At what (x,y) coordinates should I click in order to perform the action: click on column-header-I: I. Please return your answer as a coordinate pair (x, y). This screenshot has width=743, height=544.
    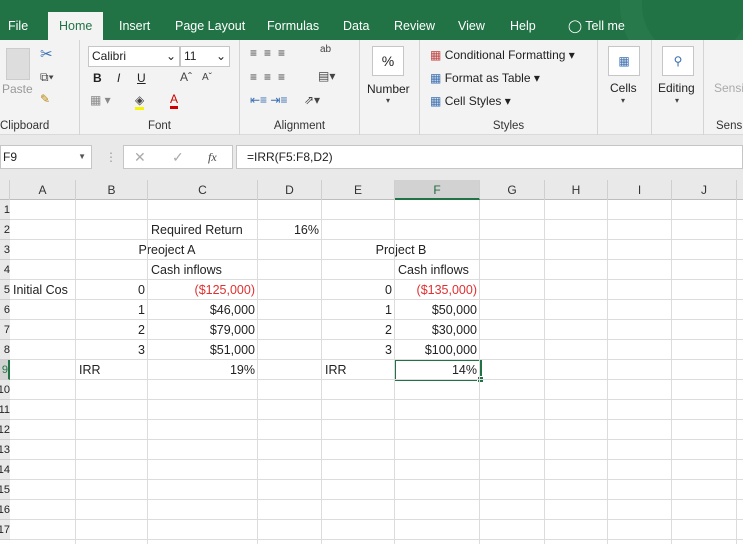
    Looking at the image, I should click on (640, 190).